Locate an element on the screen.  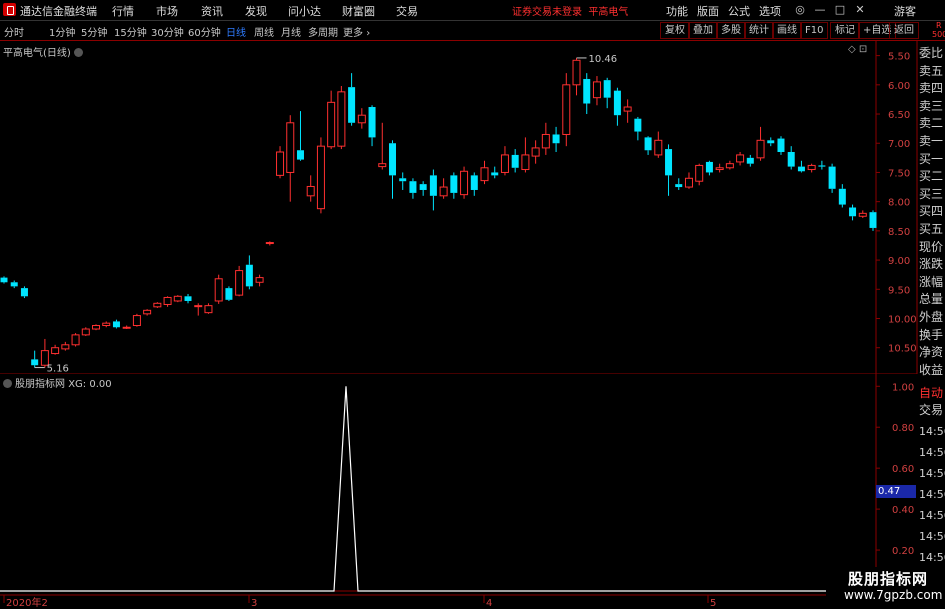
menu-banmian: 版面 is located at coordinates (708, 11).